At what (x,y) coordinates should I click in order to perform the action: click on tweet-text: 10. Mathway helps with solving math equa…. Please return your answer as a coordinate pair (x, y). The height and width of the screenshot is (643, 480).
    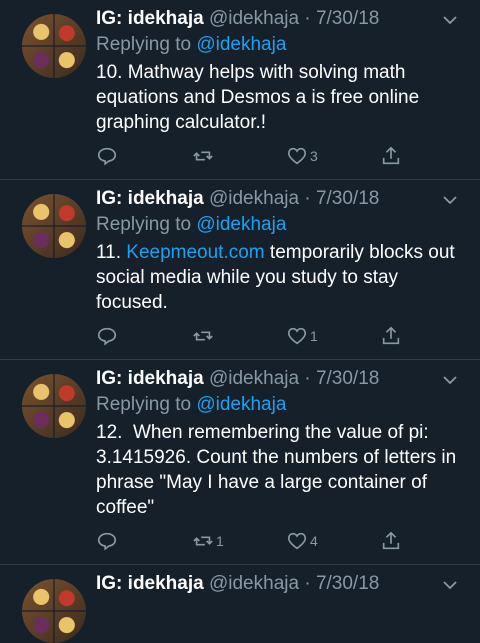
    Looking at the image, I should click on (258, 97).